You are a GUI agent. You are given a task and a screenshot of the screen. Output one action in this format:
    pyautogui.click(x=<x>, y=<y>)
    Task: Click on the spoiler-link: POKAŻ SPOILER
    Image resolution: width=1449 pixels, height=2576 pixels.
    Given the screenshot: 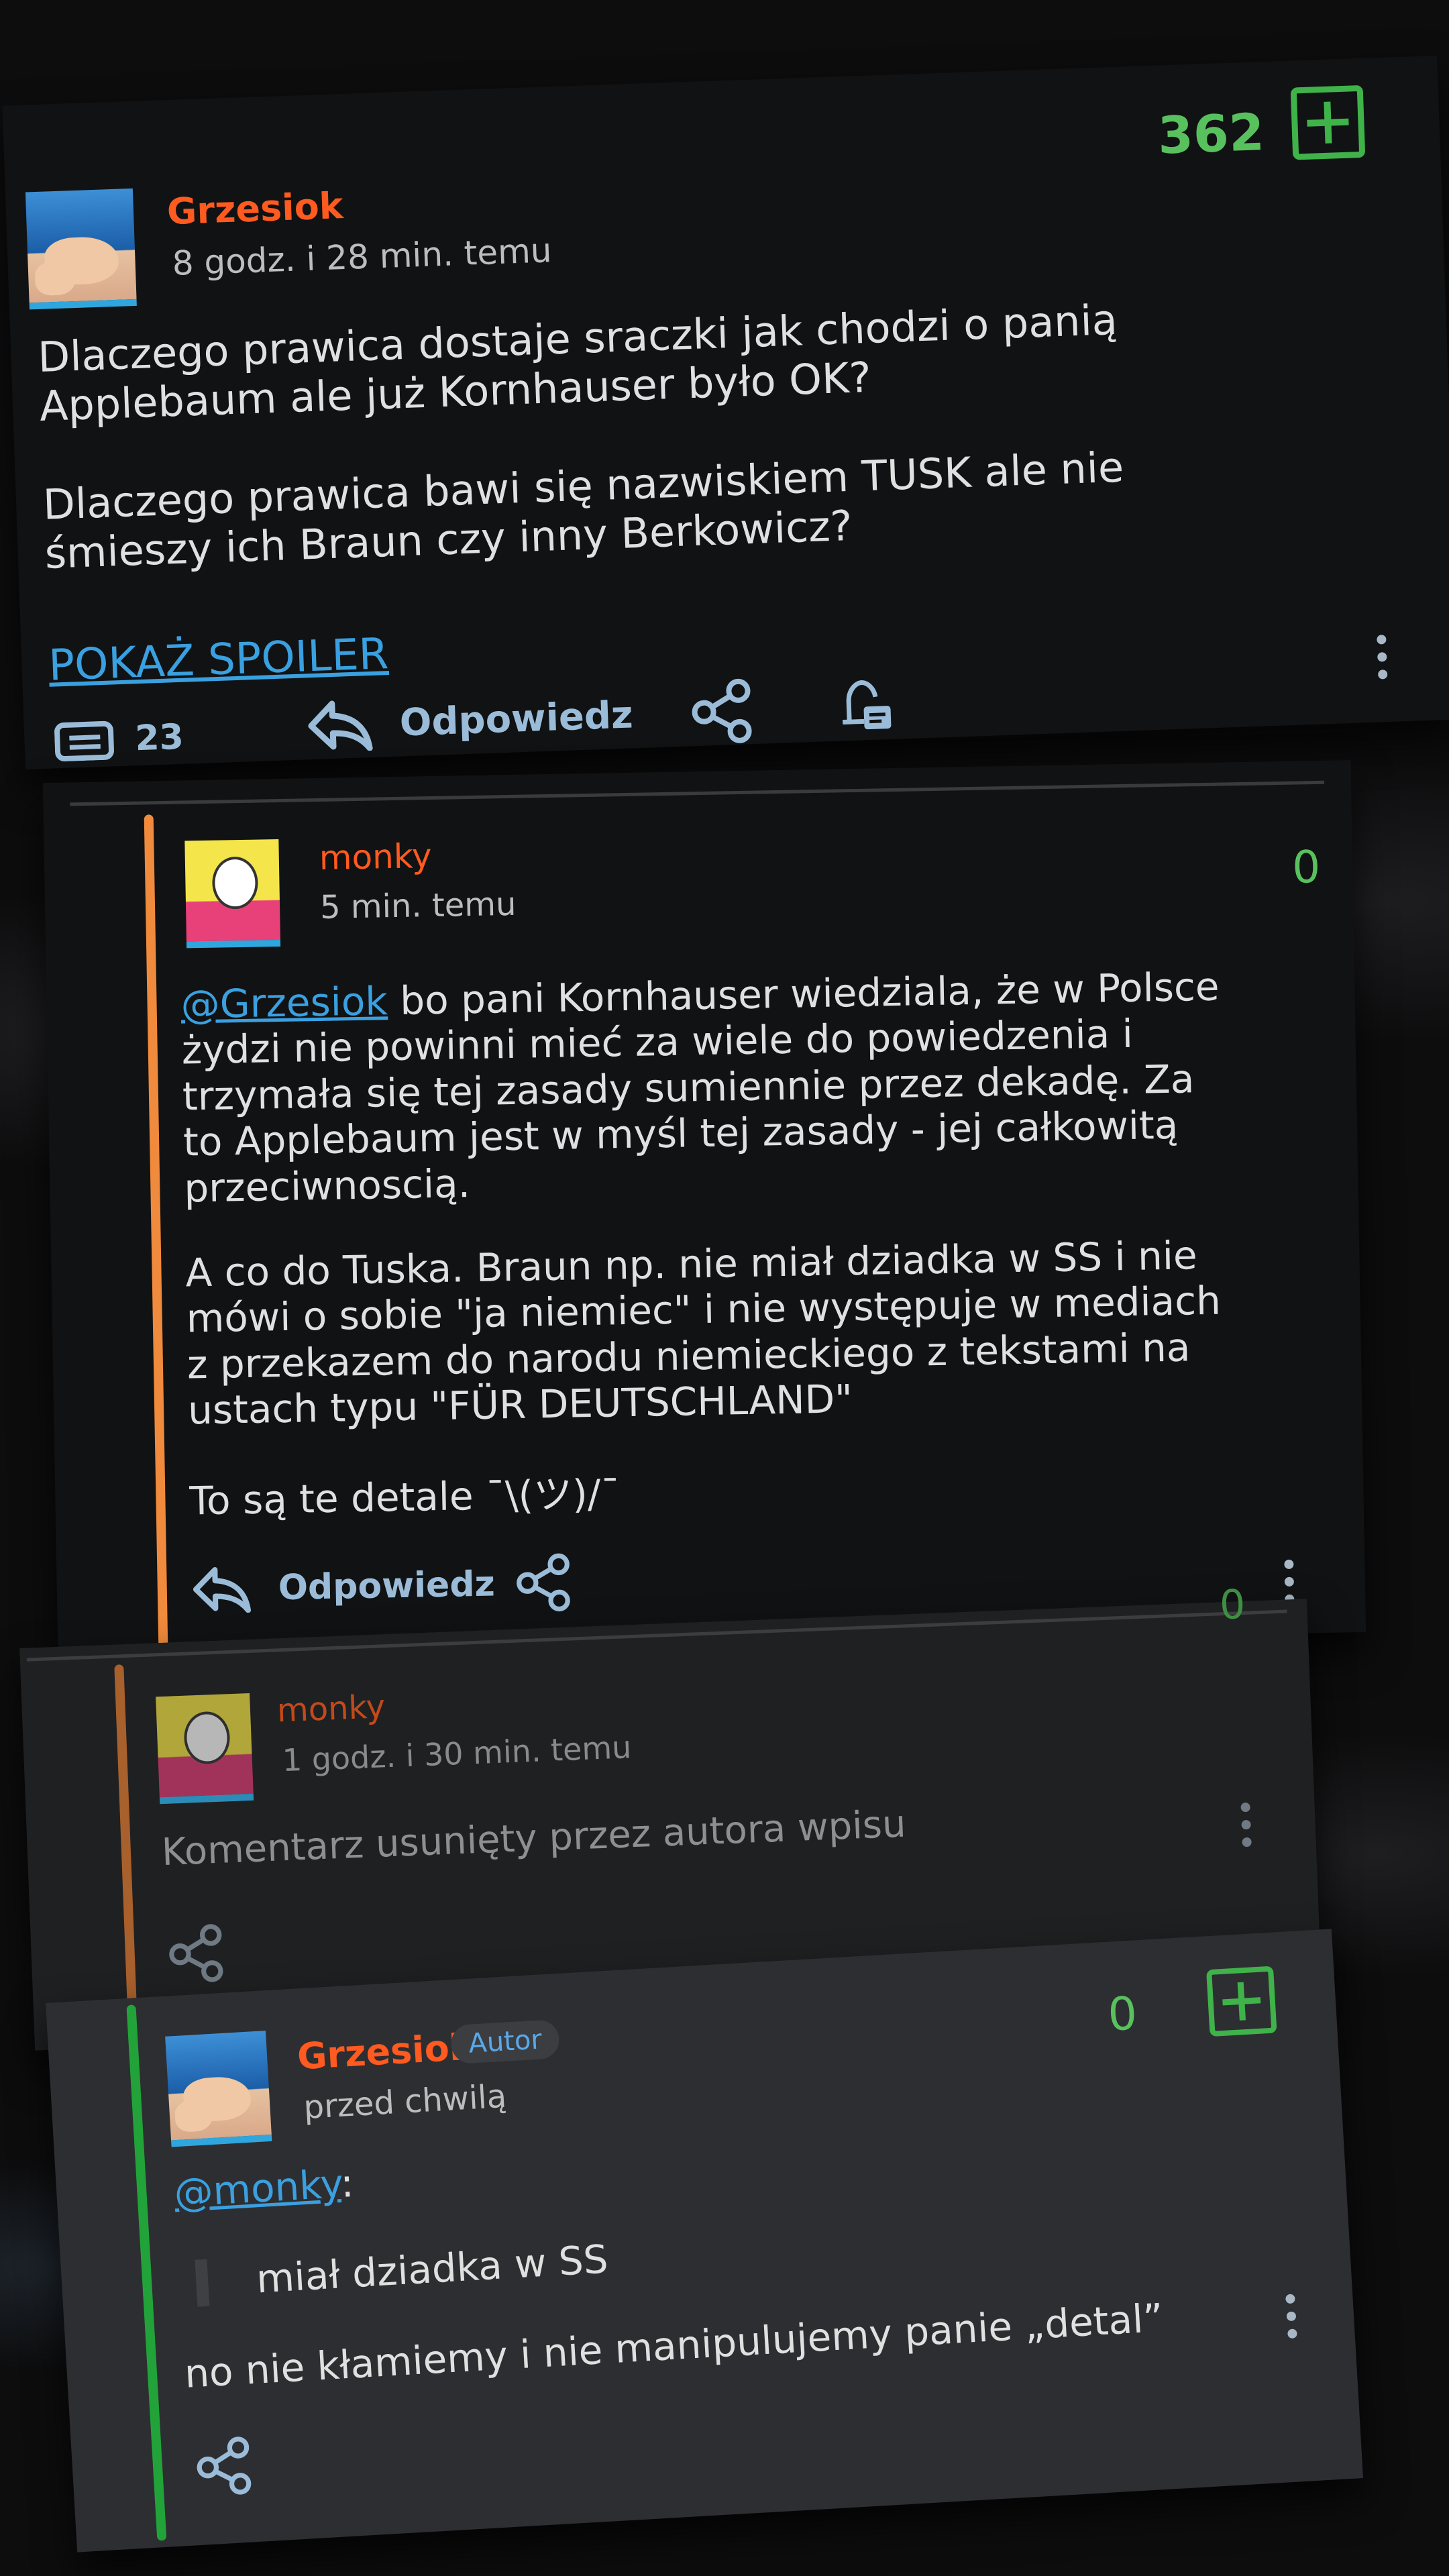 What is the action you would take?
    pyautogui.click(x=218, y=660)
    